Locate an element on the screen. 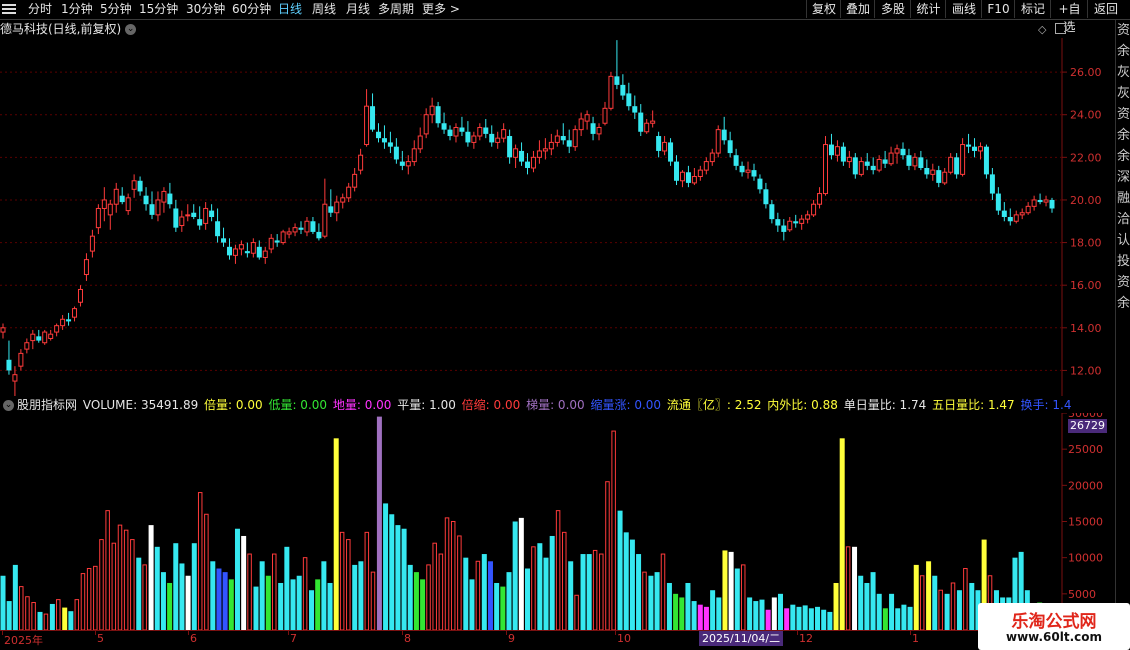  toolbar-button-6: 标记 is located at coordinates (1032, 9).